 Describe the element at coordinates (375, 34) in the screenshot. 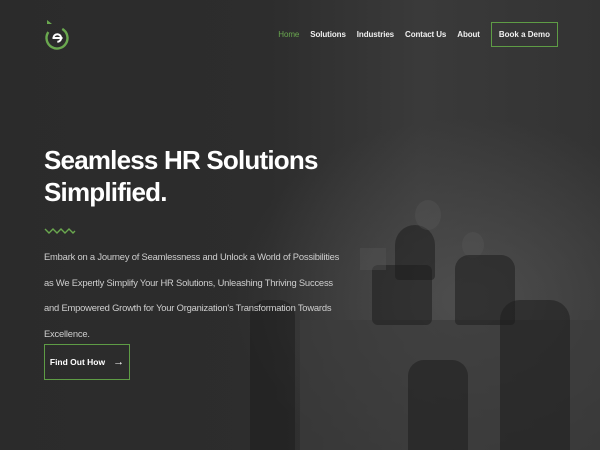

I see `nav-industries: Industries` at that location.